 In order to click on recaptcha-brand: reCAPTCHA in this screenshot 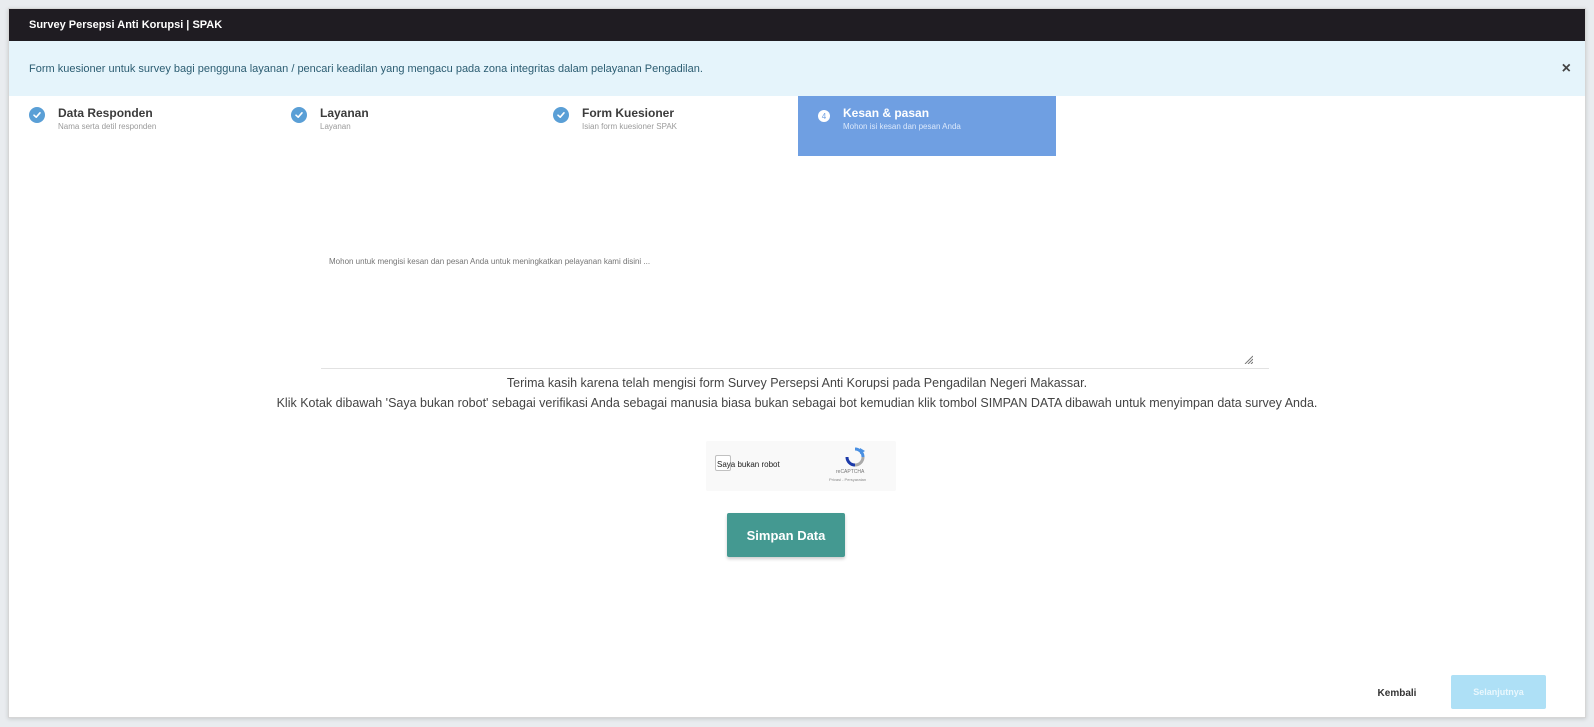, I will do `click(850, 472)`.